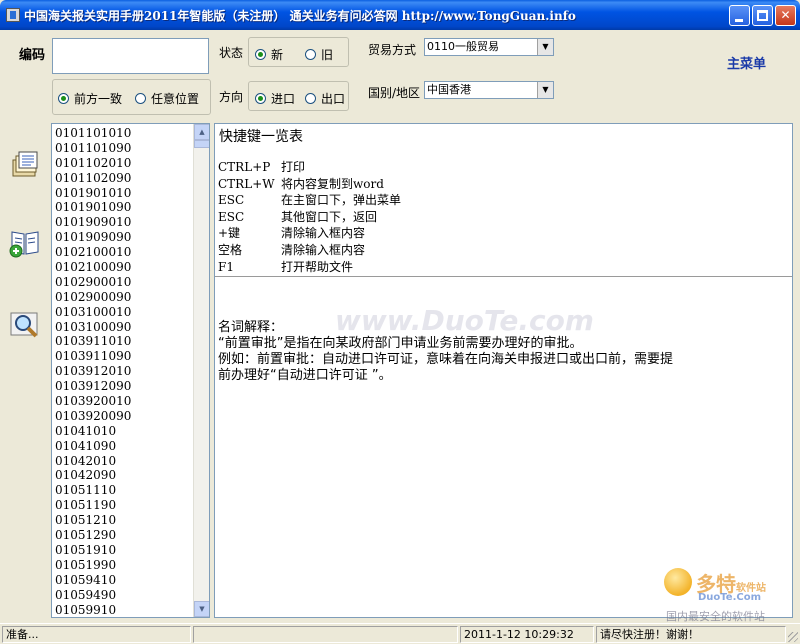  I want to click on list-item: 01051990, so click(125, 565).